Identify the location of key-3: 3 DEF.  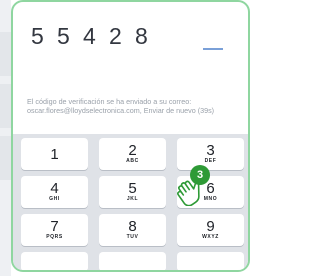
(210, 154).